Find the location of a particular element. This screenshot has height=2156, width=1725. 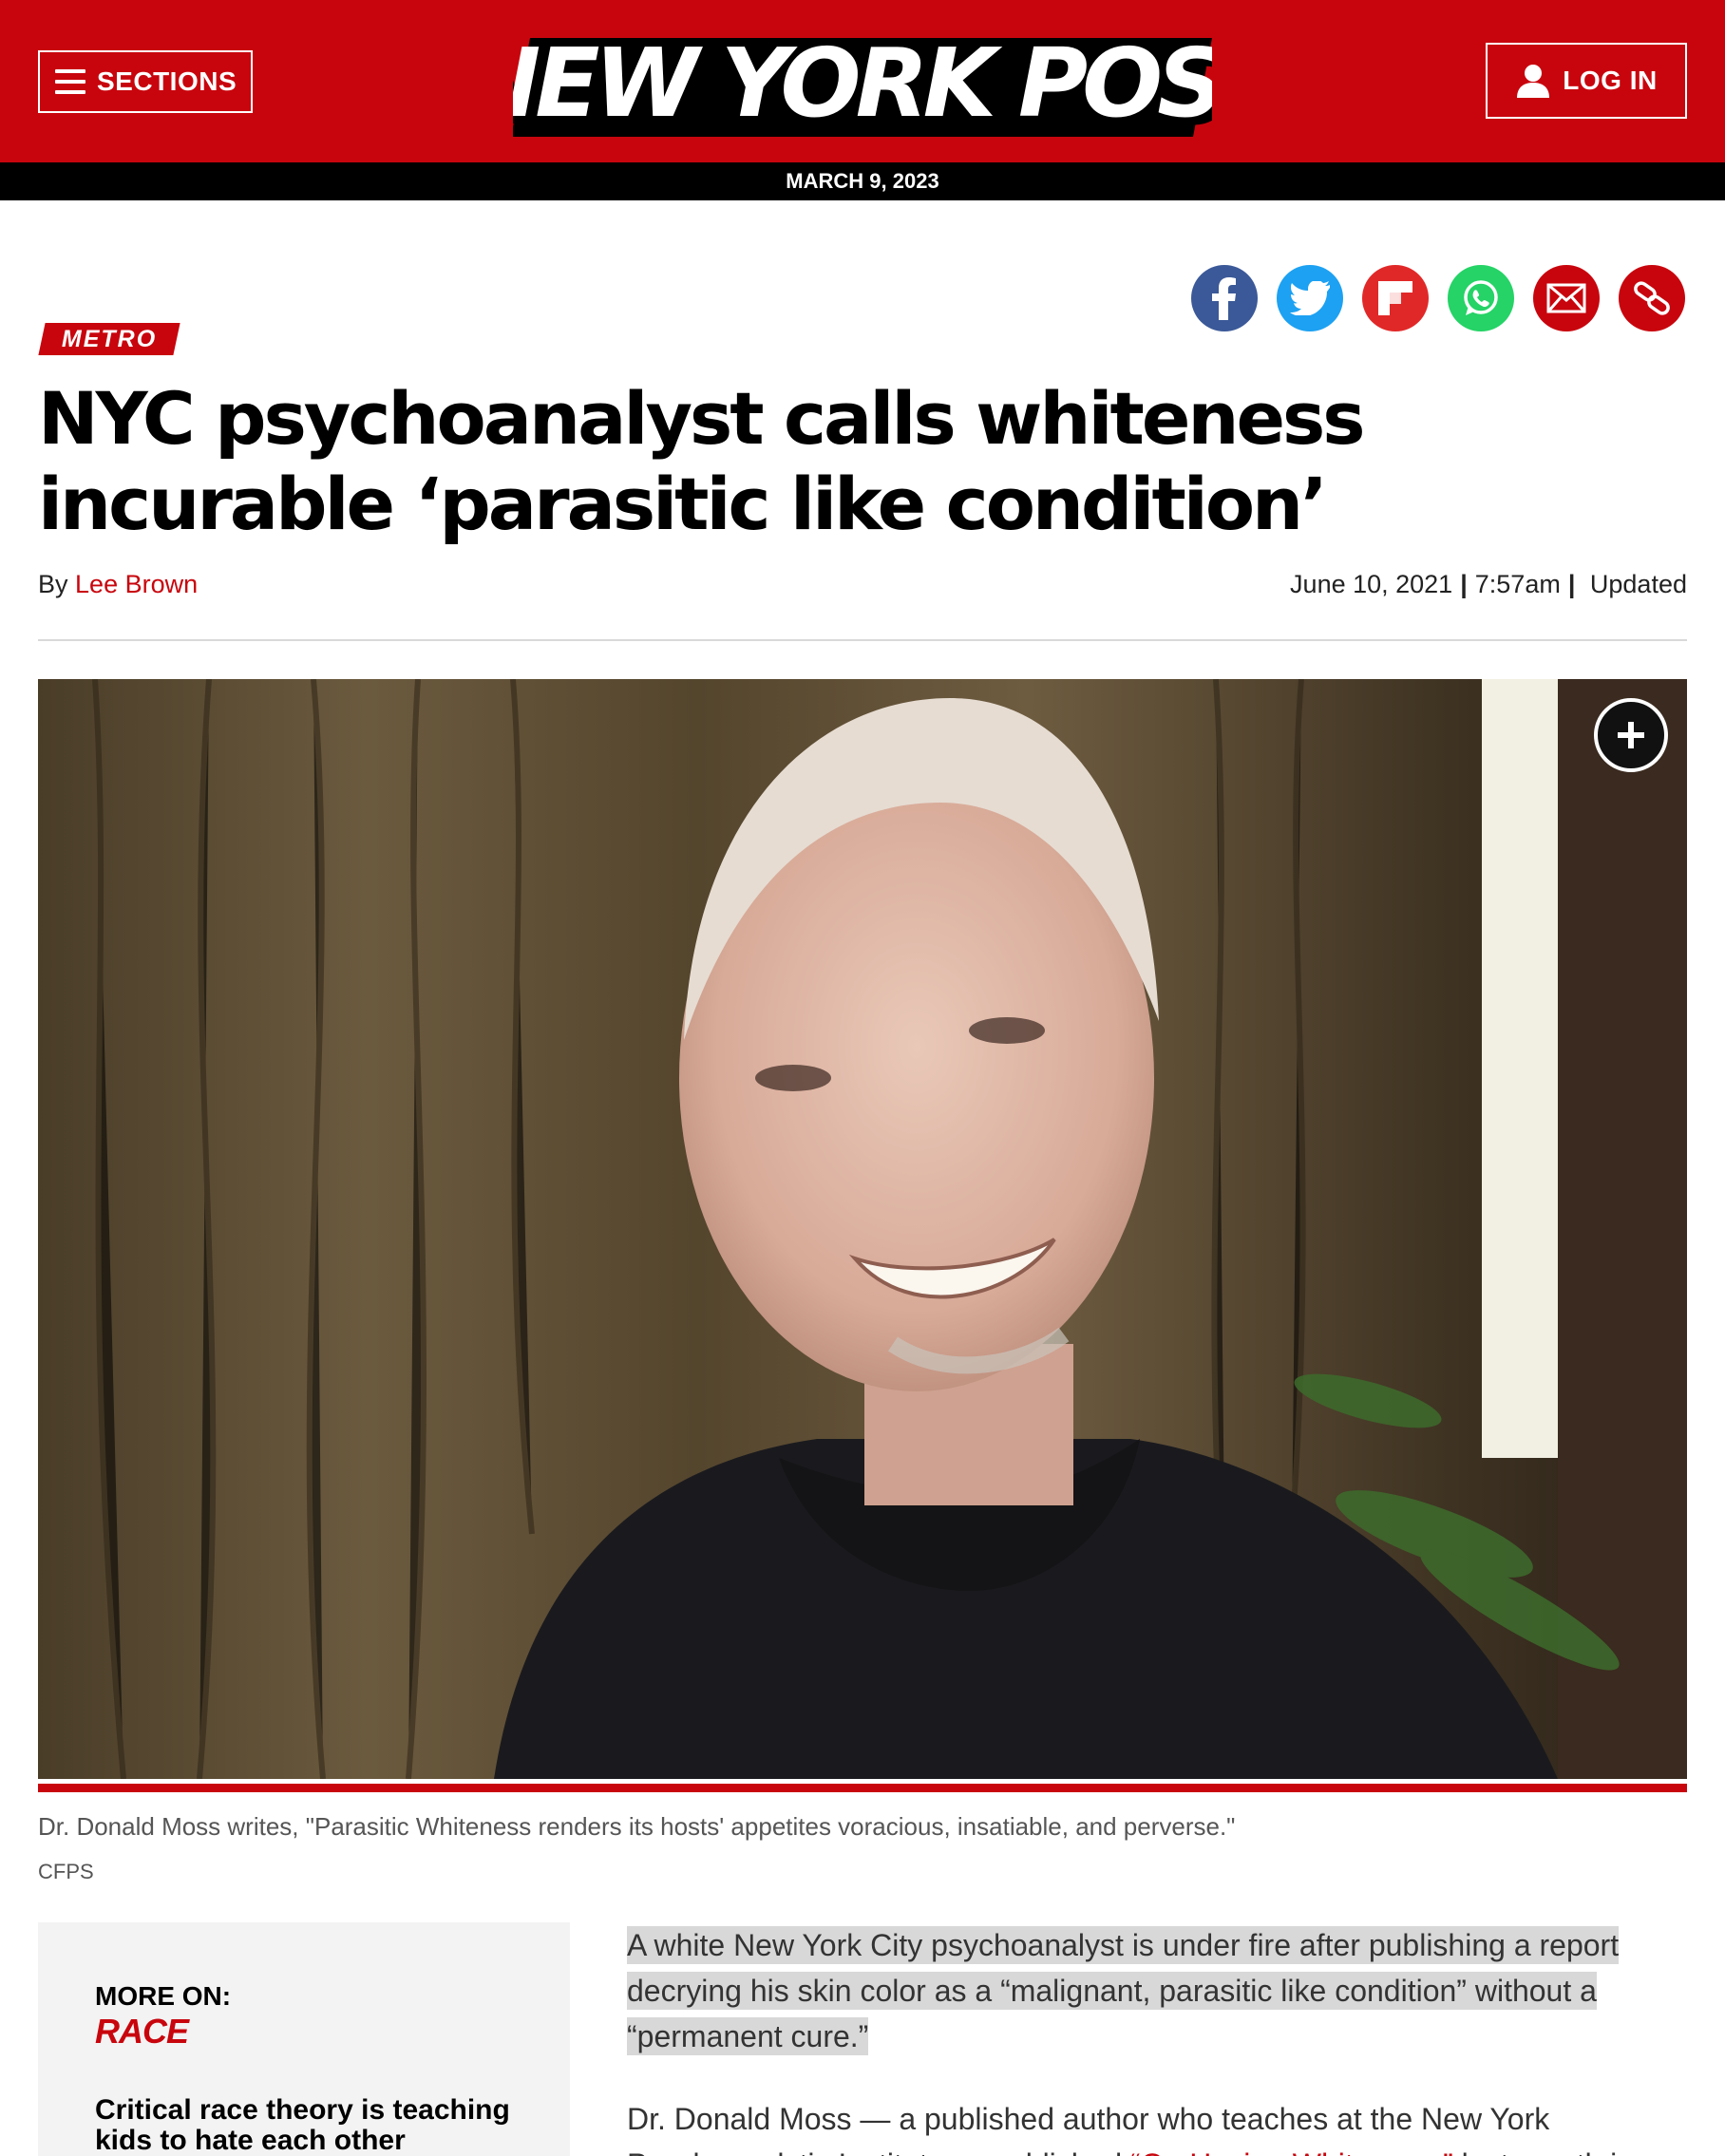

copy-link-icon is located at coordinates (1652, 298).